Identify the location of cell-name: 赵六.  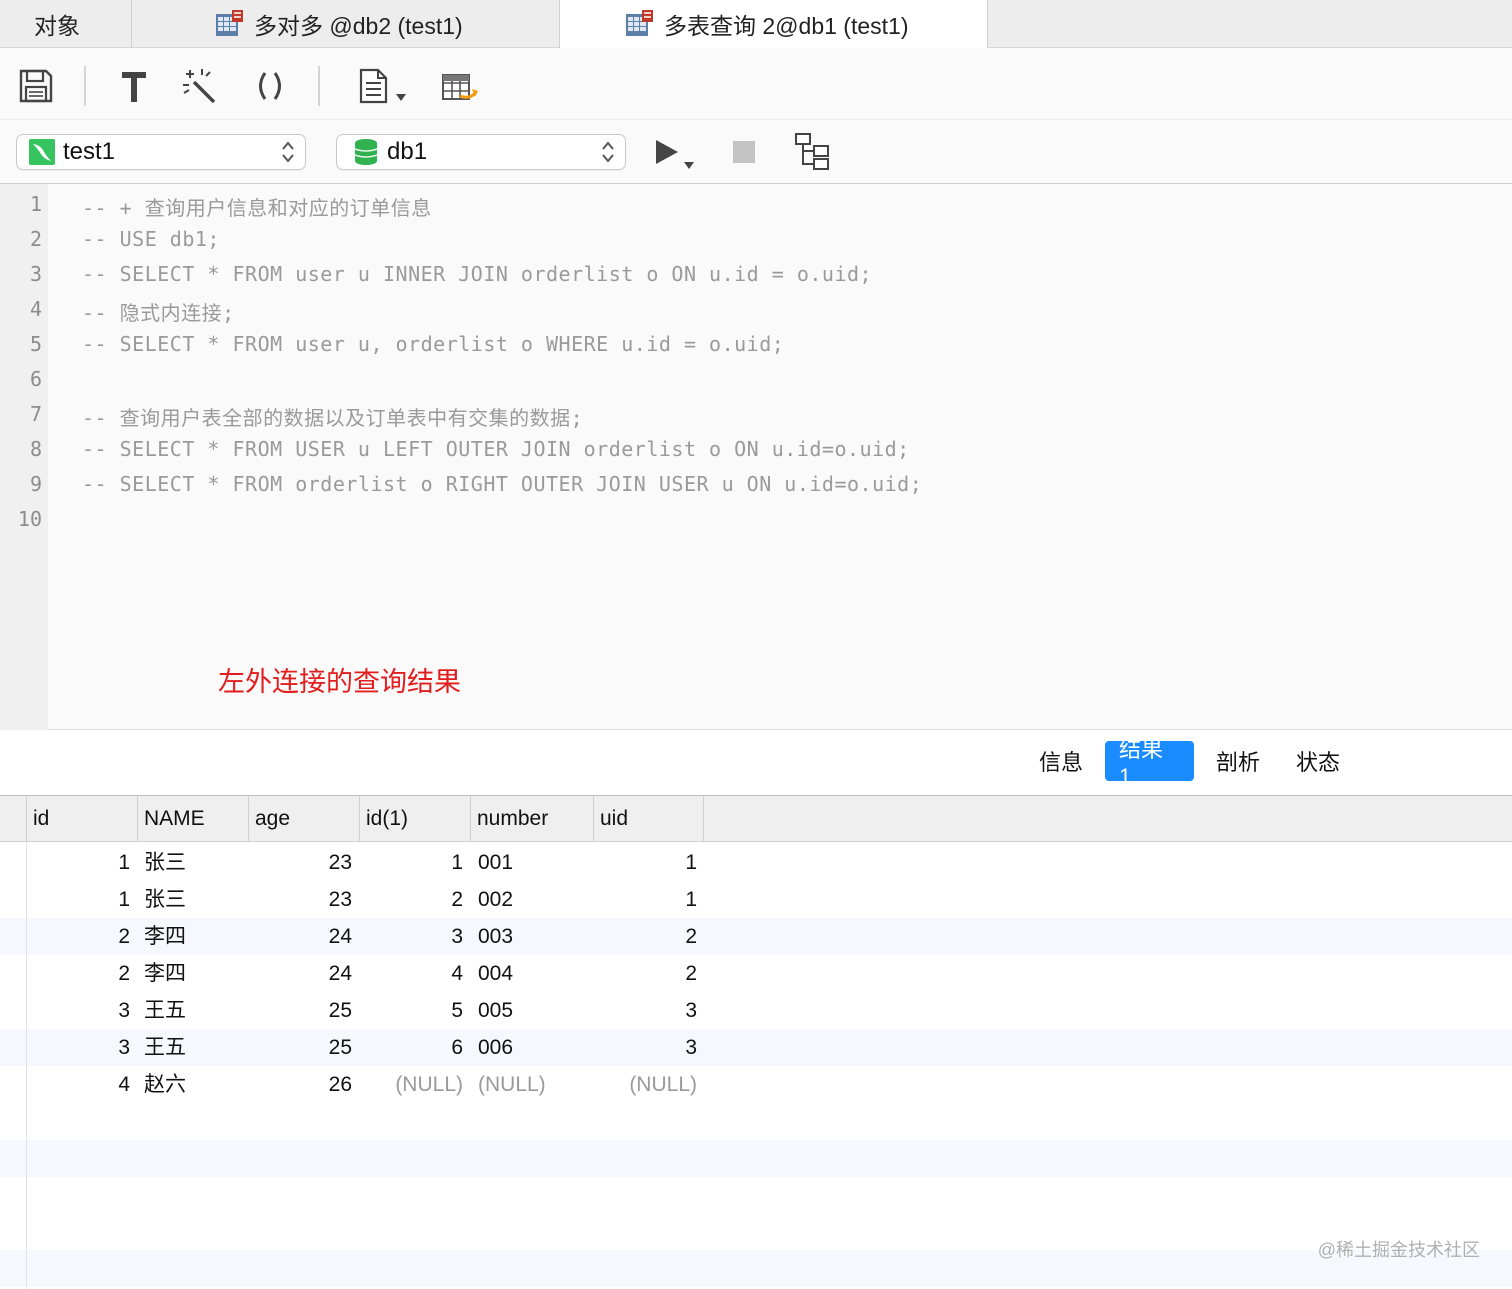
(165, 1084).